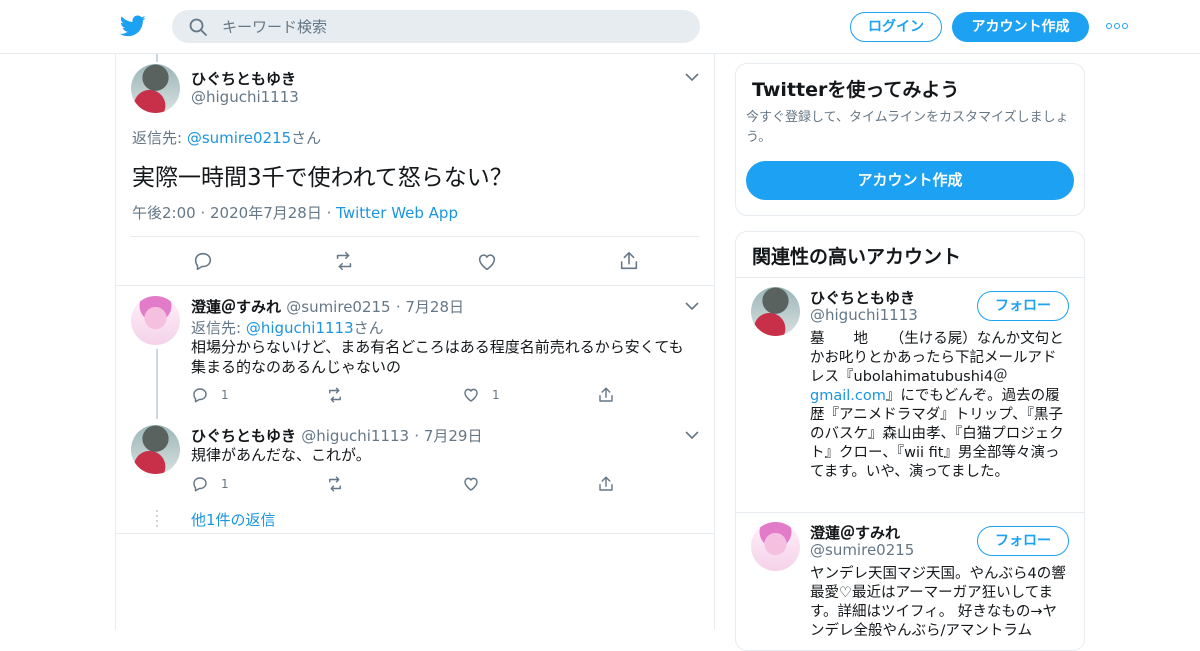 The width and height of the screenshot is (1200, 651). I want to click on login-button: ログイン, so click(896, 27).